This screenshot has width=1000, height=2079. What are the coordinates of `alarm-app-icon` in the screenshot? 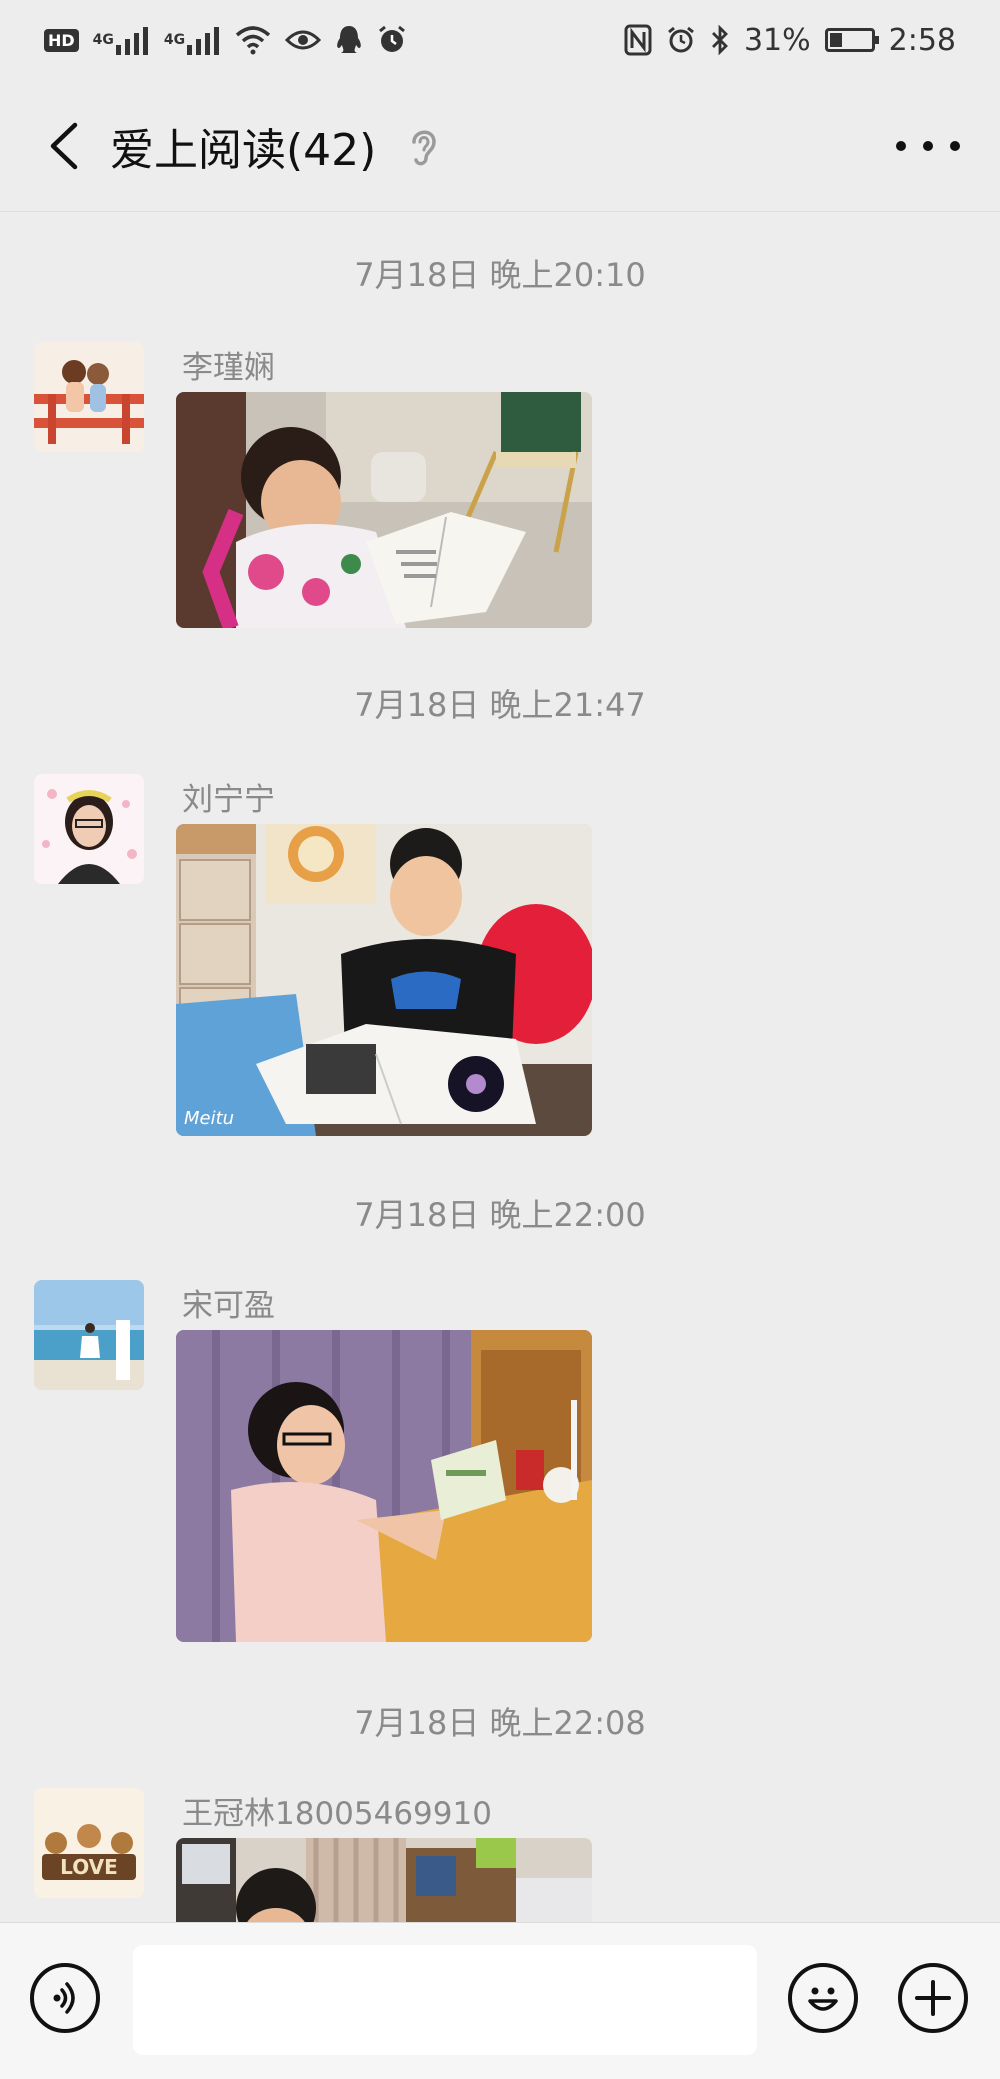 It's located at (392, 40).